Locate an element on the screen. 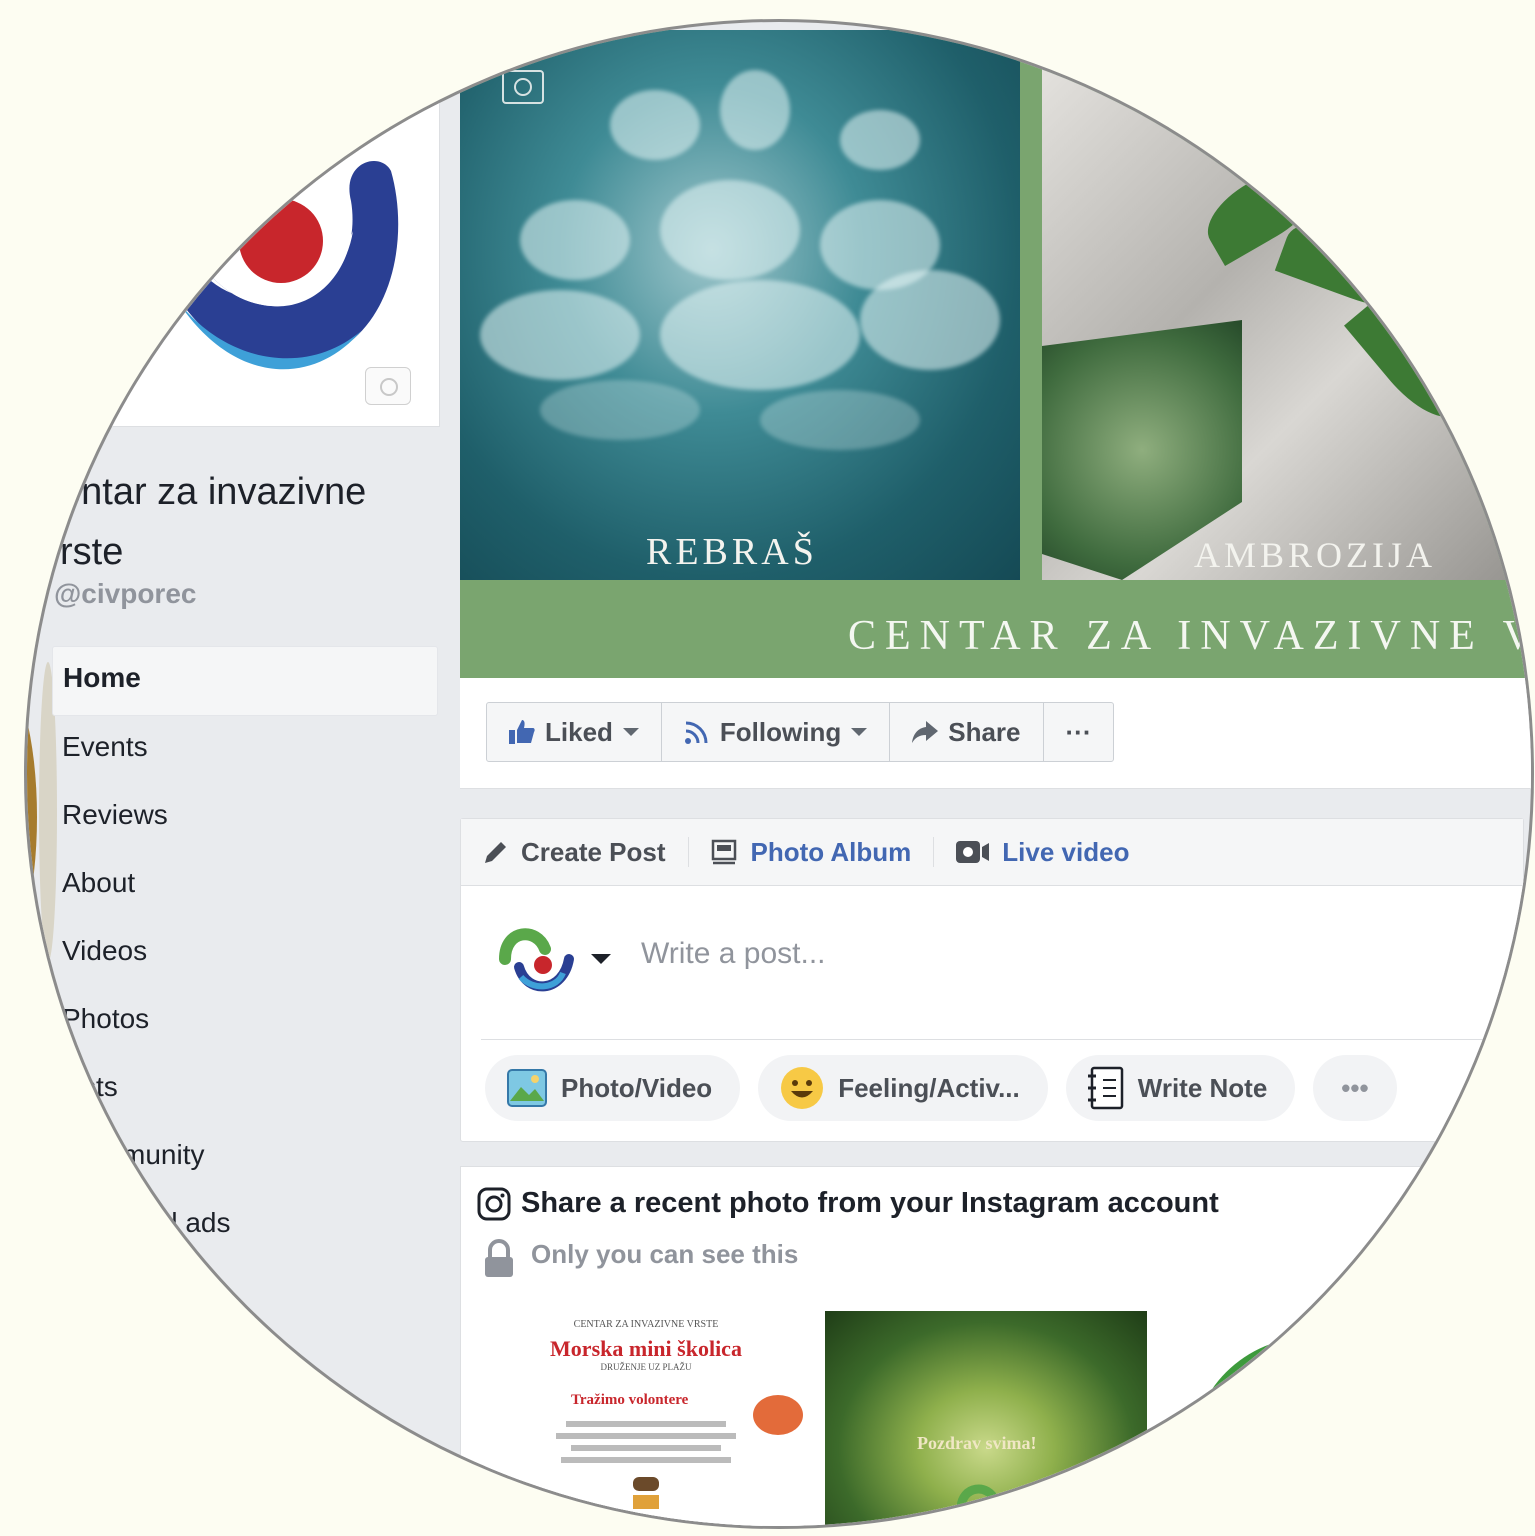 The image size is (1535, 1536). write-note-label: Write Note is located at coordinates (1202, 1087).